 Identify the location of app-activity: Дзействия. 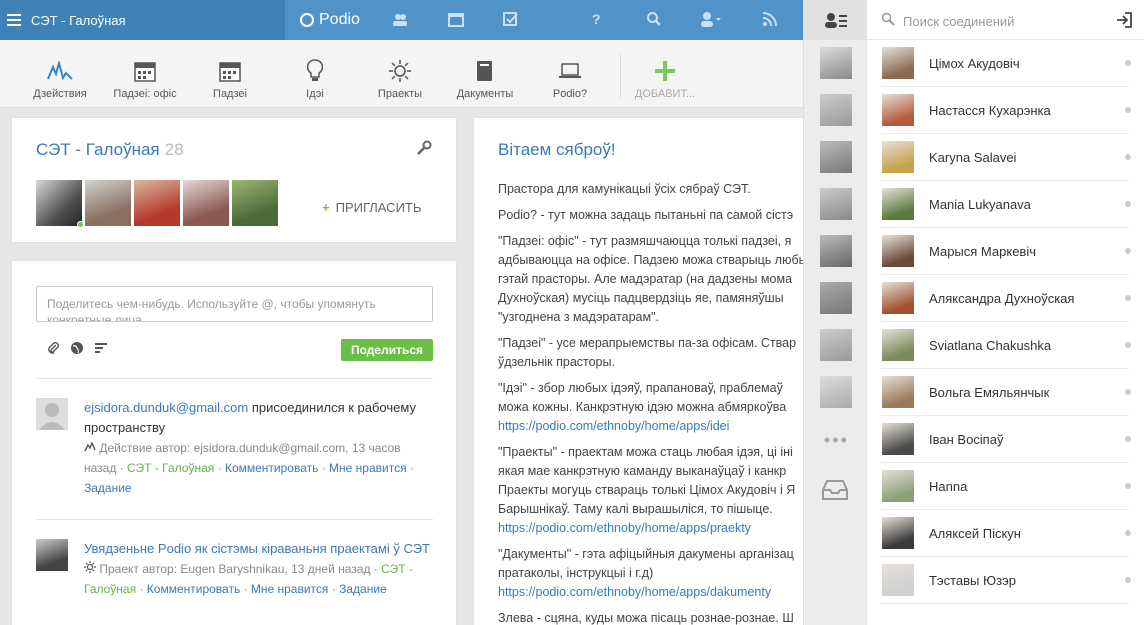
(60, 79).